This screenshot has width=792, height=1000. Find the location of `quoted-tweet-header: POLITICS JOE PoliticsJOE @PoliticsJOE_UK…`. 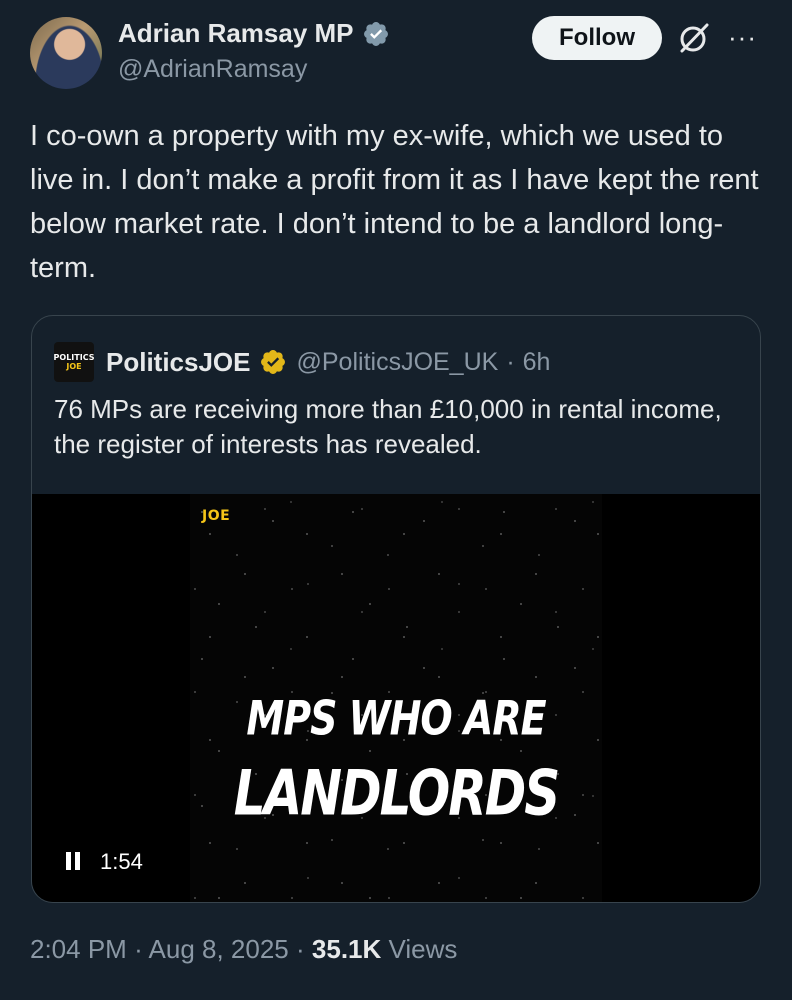

quoted-tweet-header: POLITICS JOE PoliticsJOE @PoliticsJOE_UK… is located at coordinates (302, 362).